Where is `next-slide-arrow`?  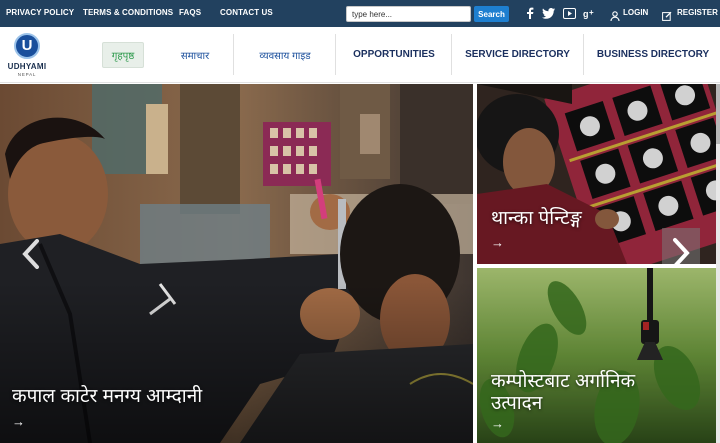 next-slide-arrow is located at coordinates (681, 246).